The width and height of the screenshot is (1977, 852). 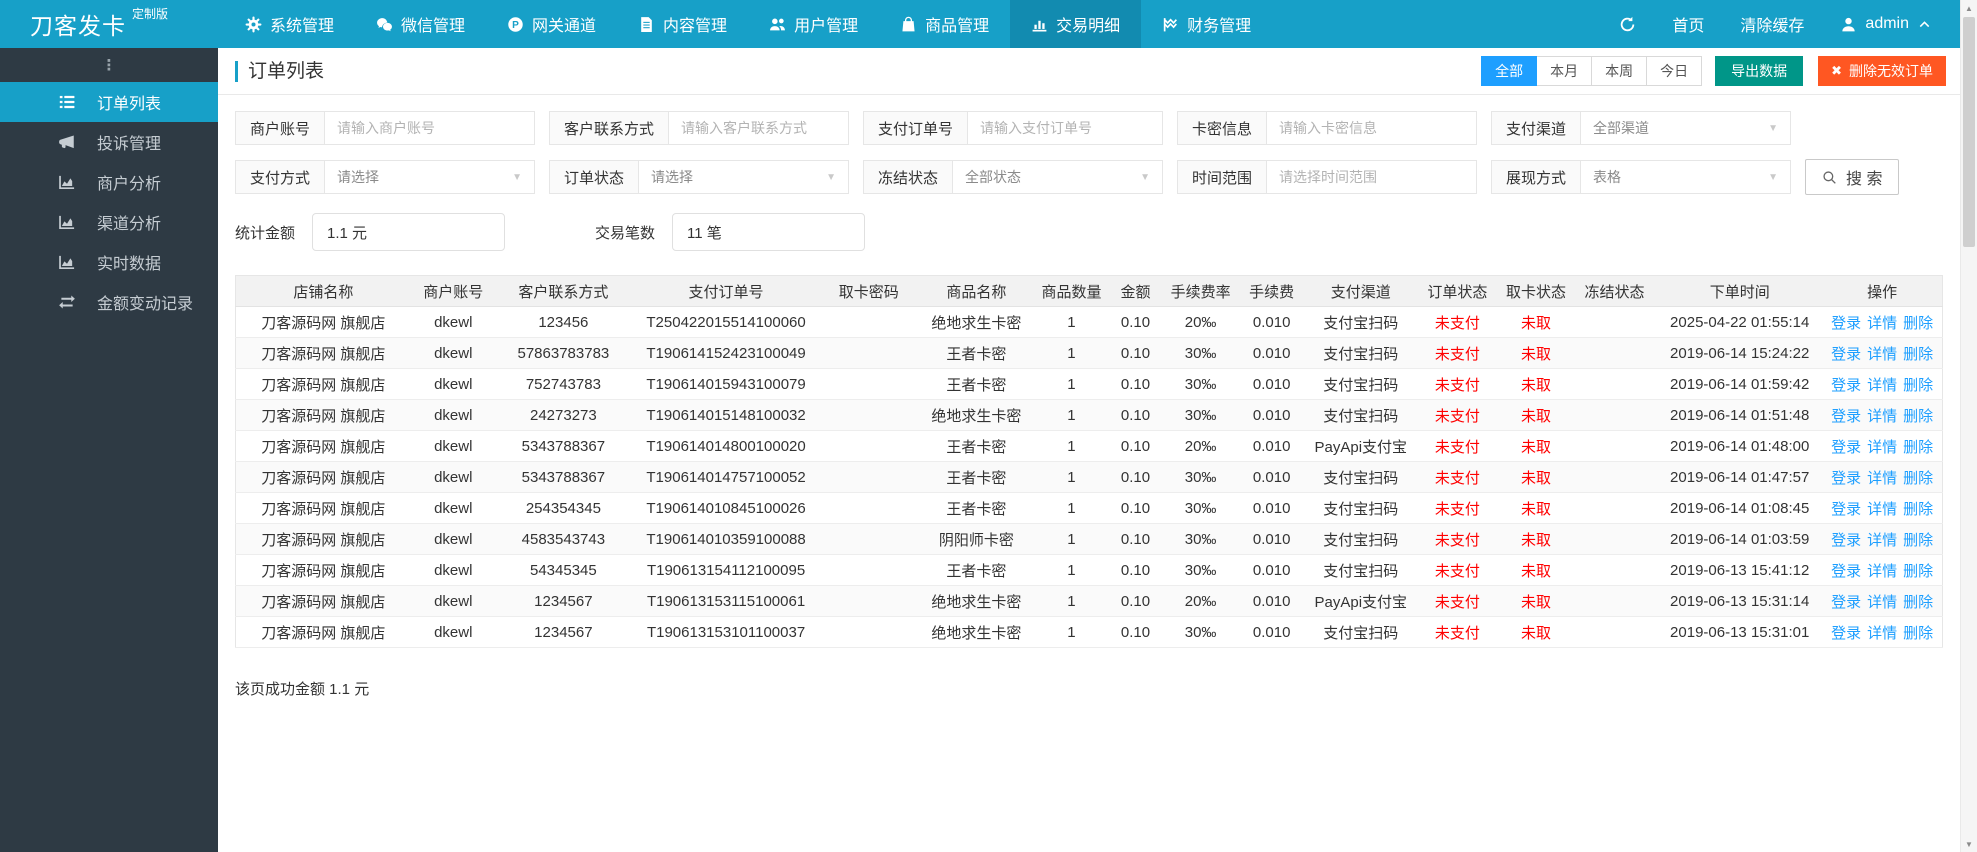 What do you see at coordinates (289, 24) in the screenshot?
I see `top-menu-system: 系统管理` at bounding box center [289, 24].